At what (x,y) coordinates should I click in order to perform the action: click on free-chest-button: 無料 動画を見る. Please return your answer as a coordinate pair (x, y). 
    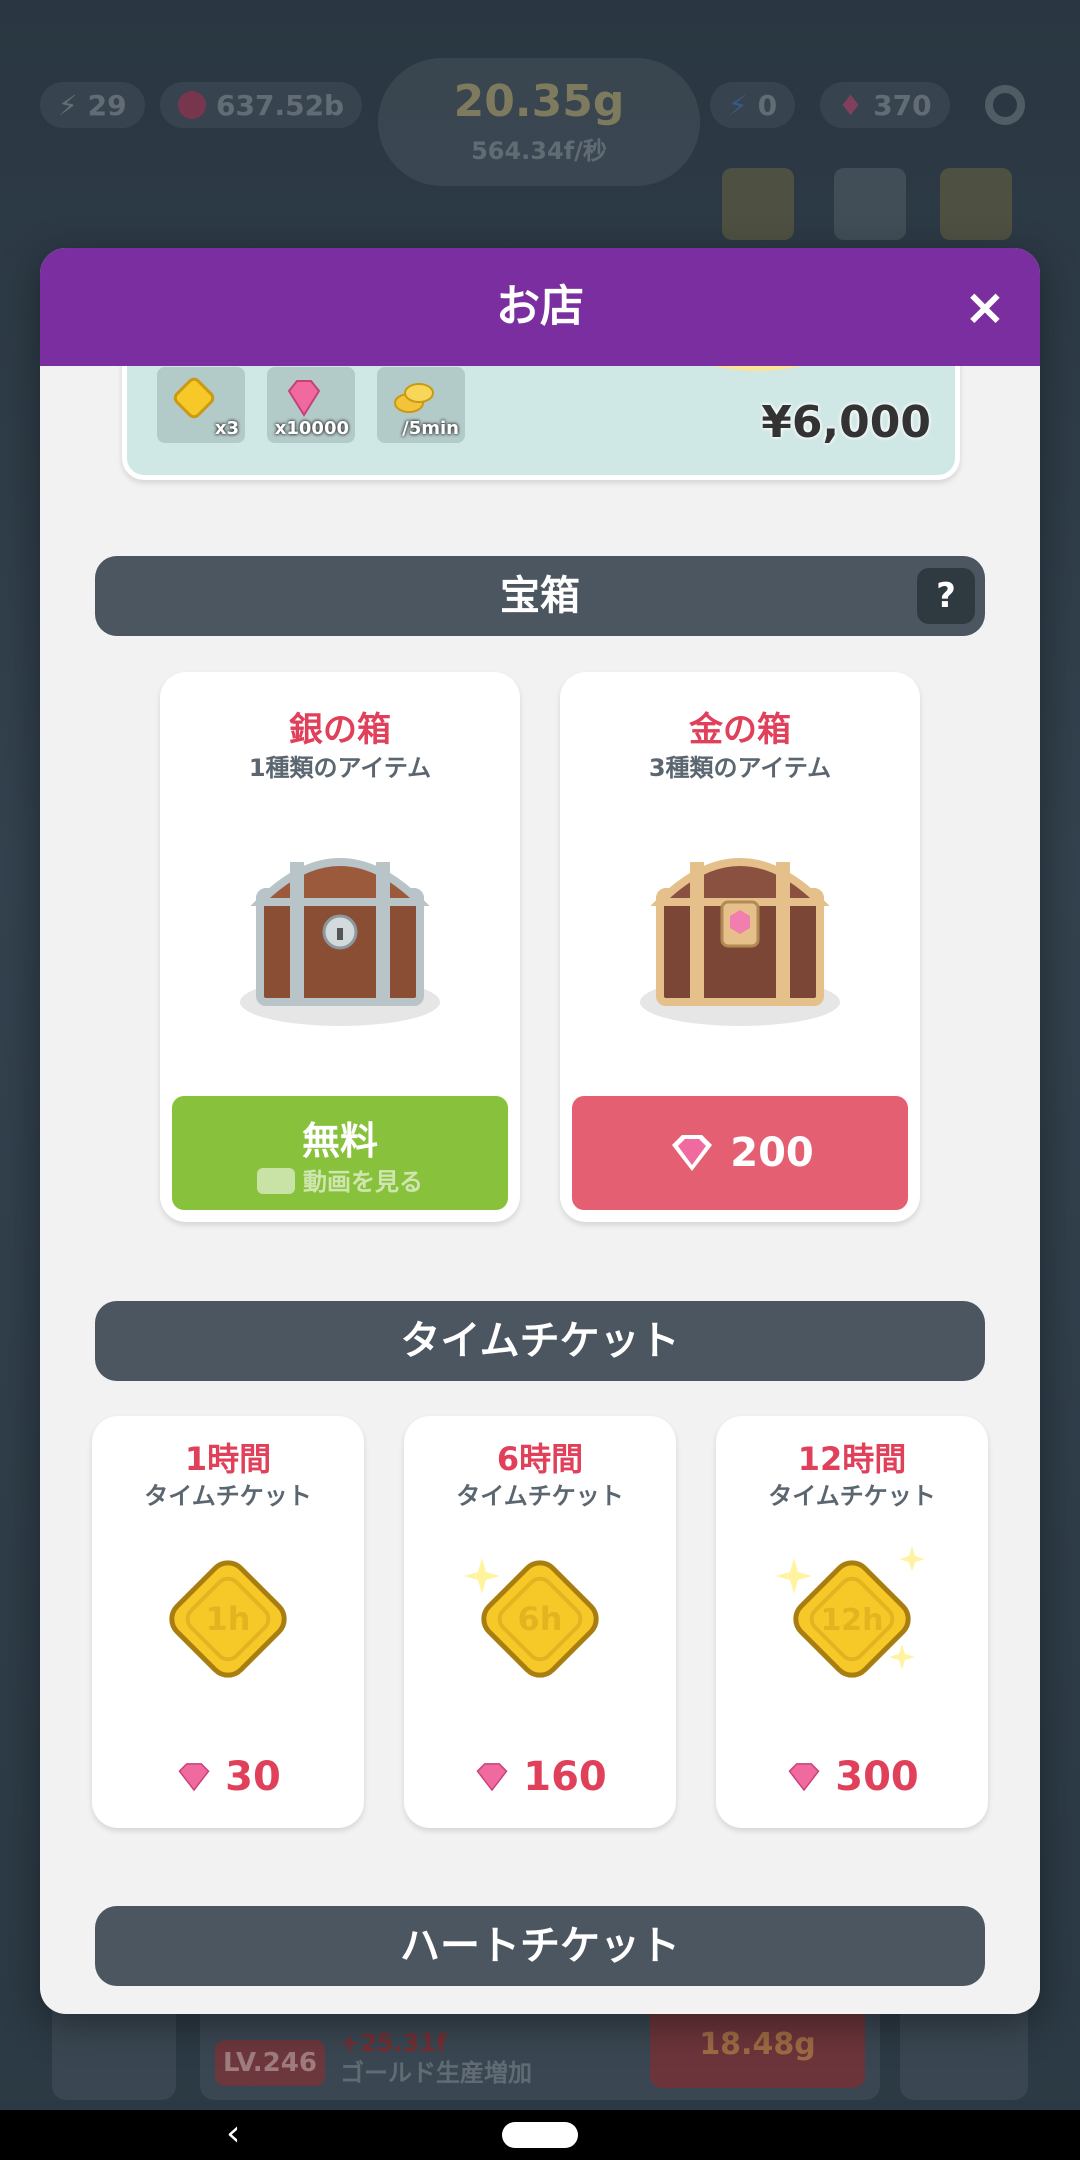
    Looking at the image, I should click on (340, 1153).